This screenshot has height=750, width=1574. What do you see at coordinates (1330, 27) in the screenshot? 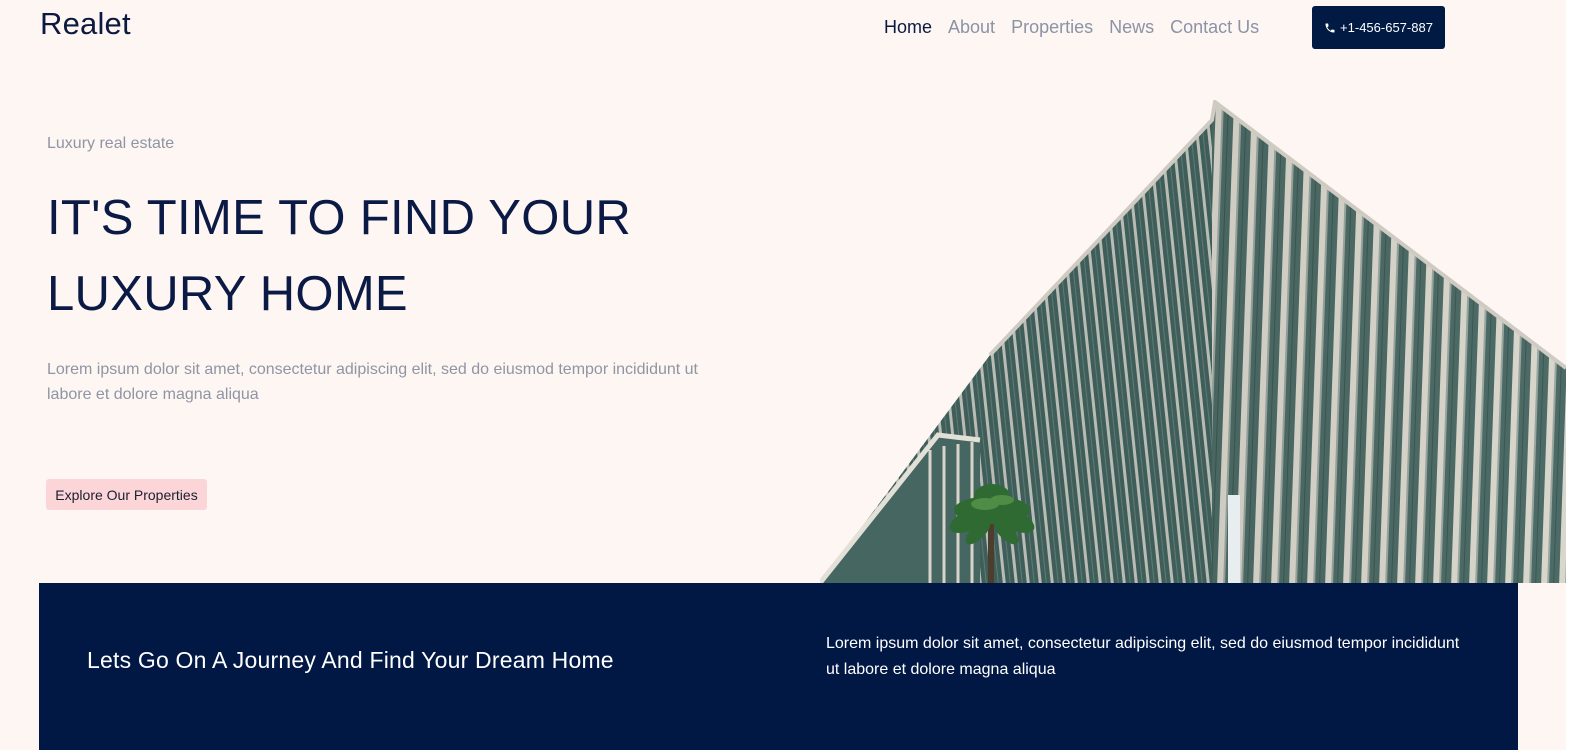
I see `phone-icon` at bounding box center [1330, 27].